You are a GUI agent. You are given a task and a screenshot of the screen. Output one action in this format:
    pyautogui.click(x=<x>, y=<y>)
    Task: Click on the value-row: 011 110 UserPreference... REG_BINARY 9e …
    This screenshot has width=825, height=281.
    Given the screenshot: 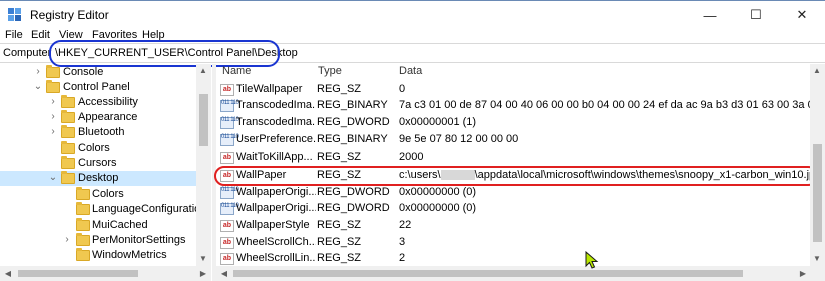 What is the action you would take?
    pyautogui.click(x=513, y=140)
    